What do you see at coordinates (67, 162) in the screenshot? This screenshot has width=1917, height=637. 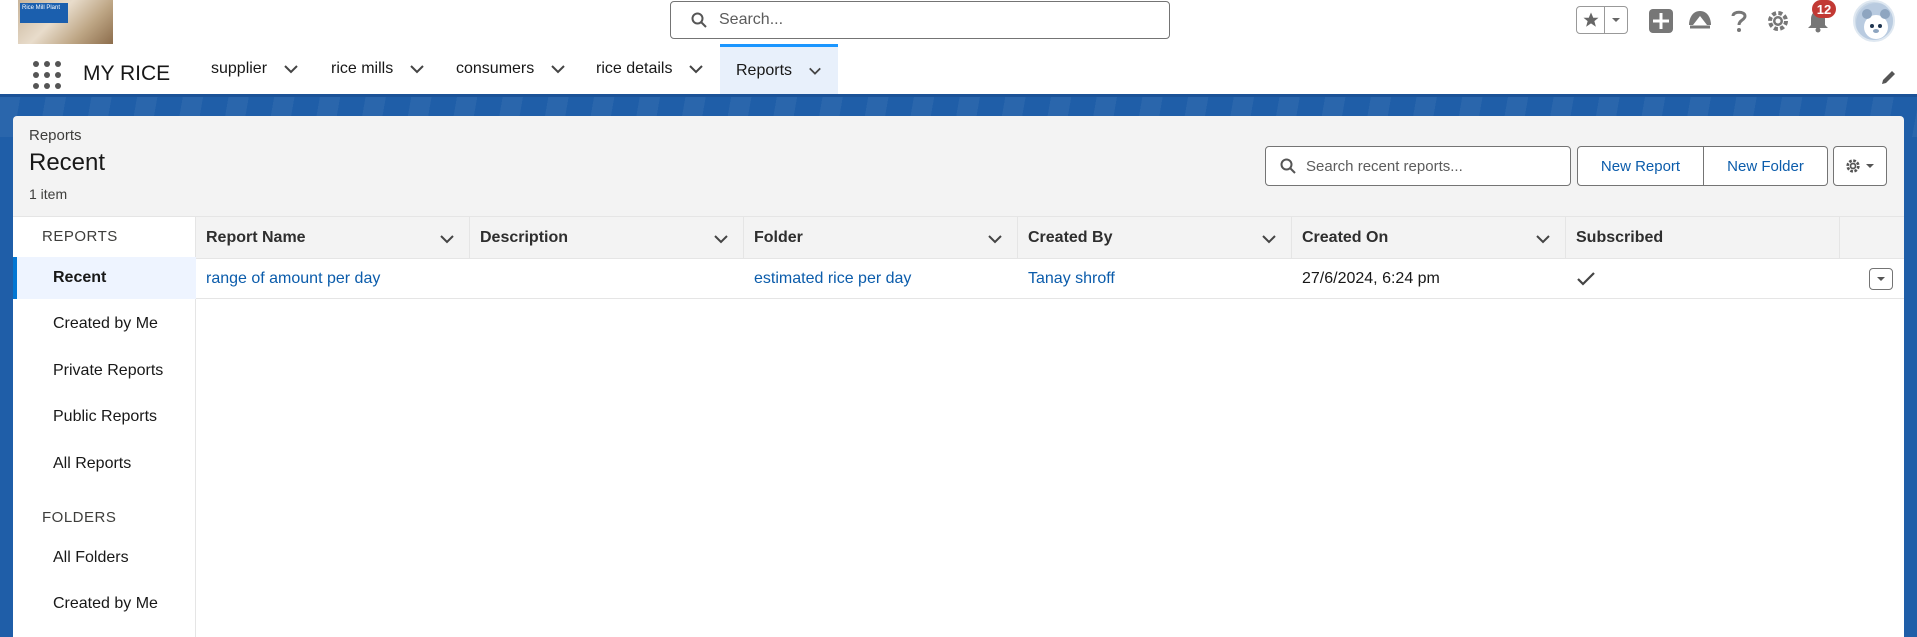 I see `page-title: Recent` at bounding box center [67, 162].